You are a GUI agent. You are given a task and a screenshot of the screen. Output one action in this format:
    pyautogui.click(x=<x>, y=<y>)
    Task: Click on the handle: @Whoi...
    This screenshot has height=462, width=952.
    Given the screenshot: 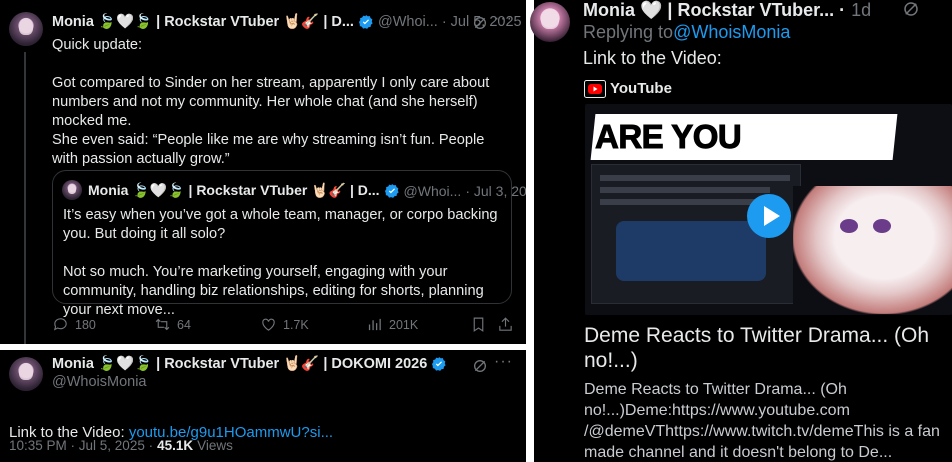 What is the action you would take?
    pyautogui.click(x=408, y=22)
    